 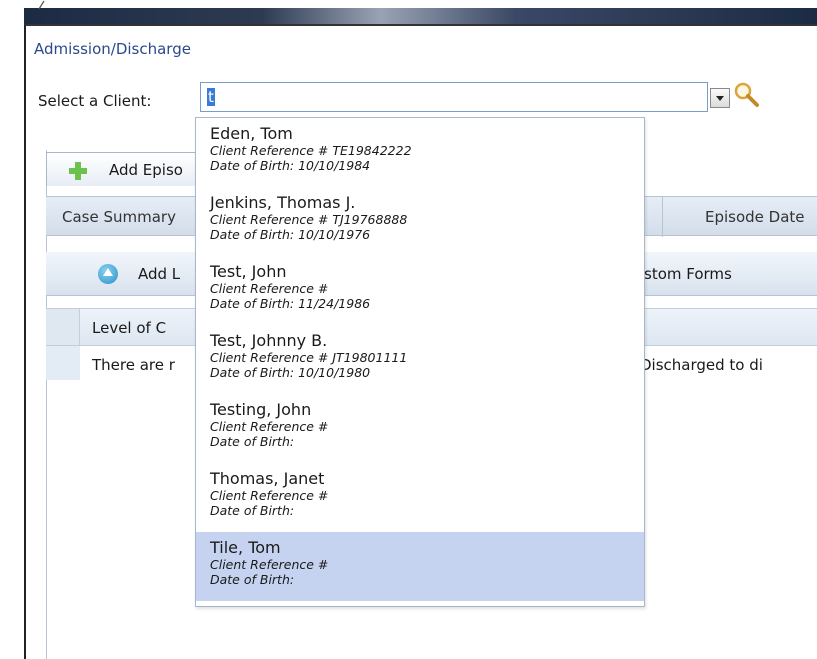 I want to click on header-decoration, so click(x=408, y=13).